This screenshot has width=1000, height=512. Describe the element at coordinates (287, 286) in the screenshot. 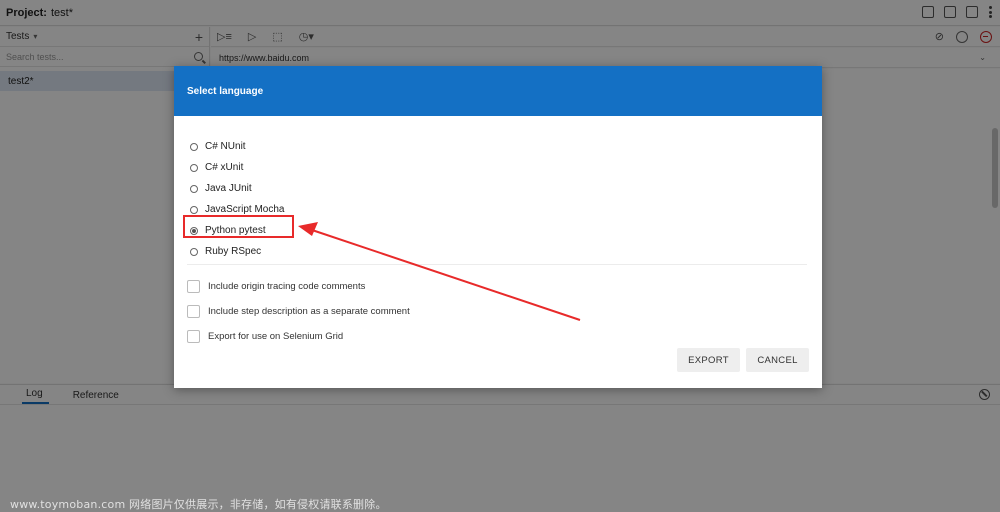

I see `option-label: Include origin tracing code comments` at that location.